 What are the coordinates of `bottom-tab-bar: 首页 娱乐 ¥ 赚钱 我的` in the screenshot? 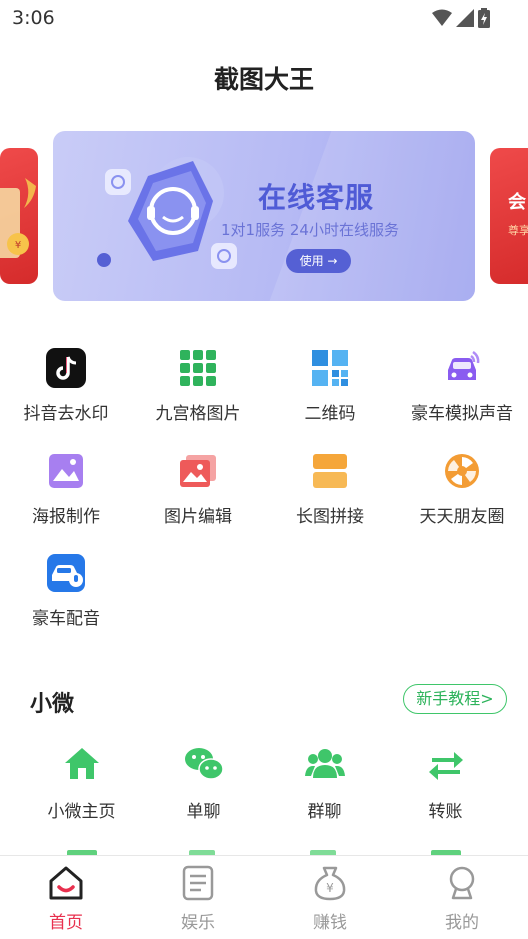 It's located at (264, 897).